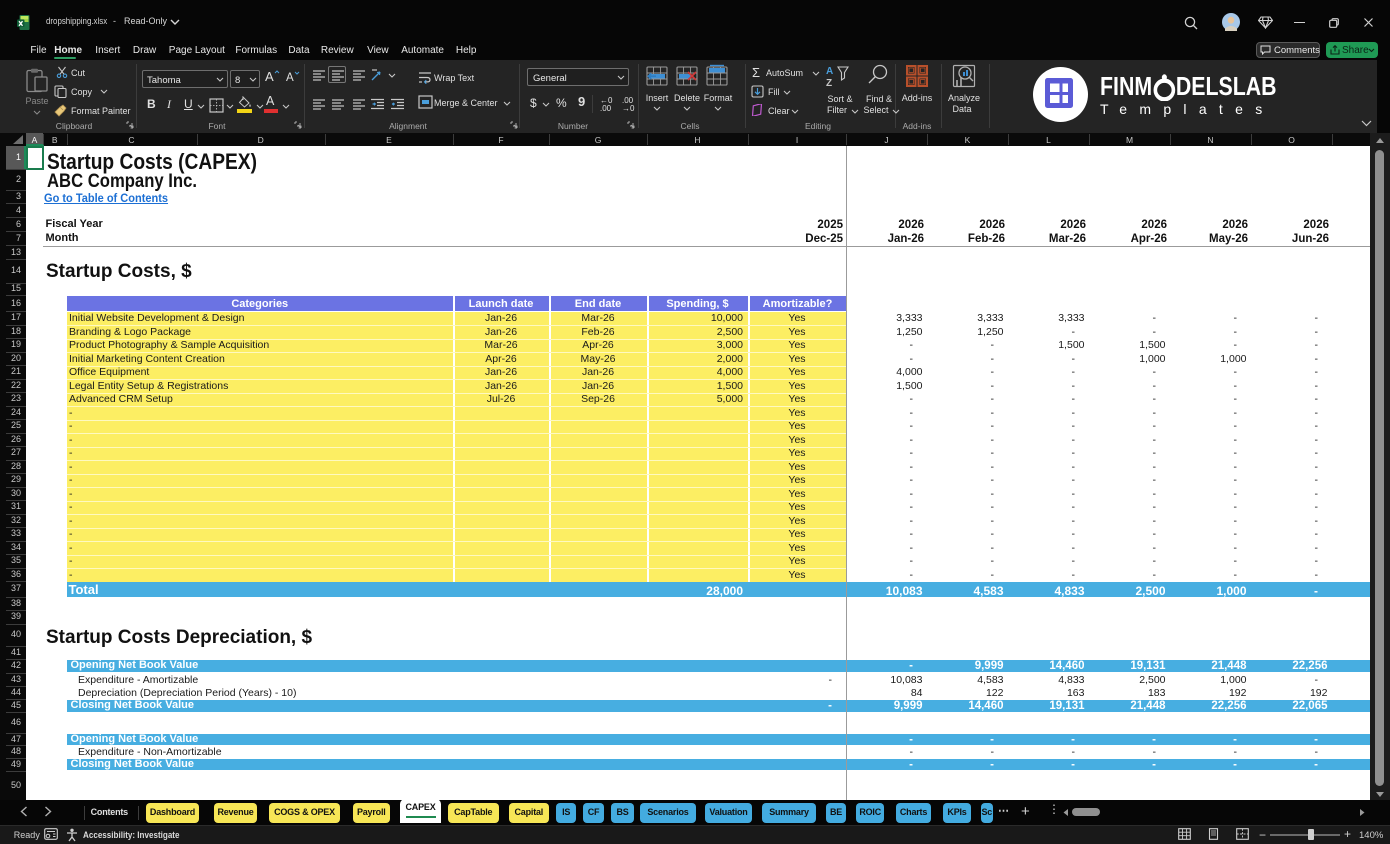  What do you see at coordinates (829, 71) in the screenshot?
I see `svg-text: A` at bounding box center [829, 71].